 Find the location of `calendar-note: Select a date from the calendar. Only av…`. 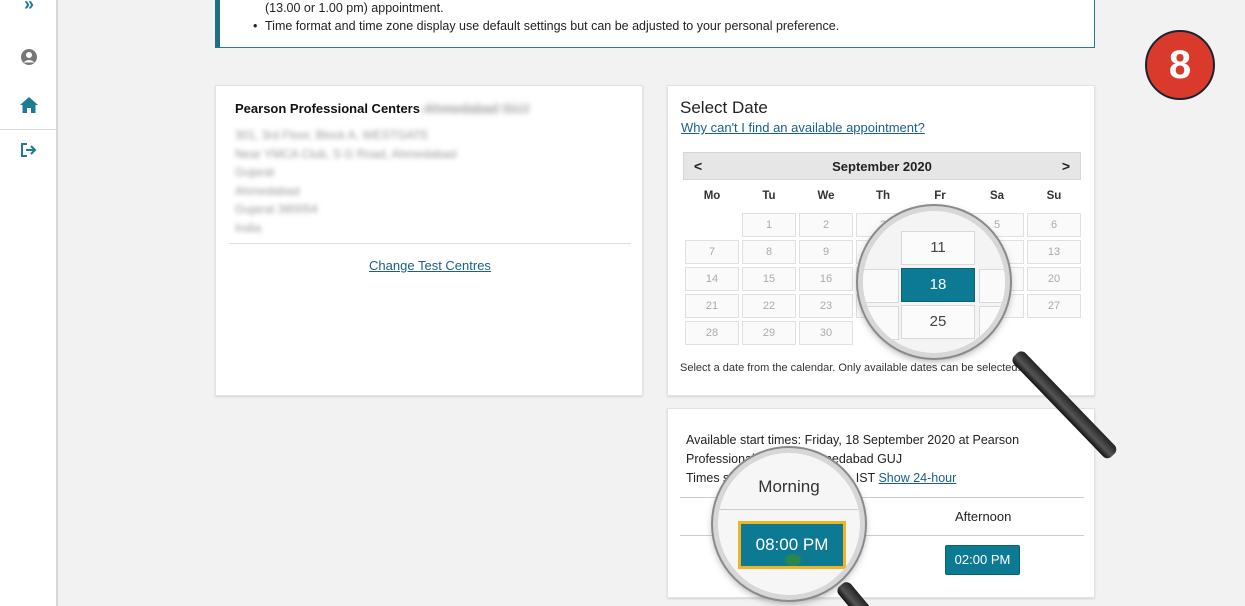

calendar-note: Select a date from the calendar. Only av… is located at coordinates (850, 368).